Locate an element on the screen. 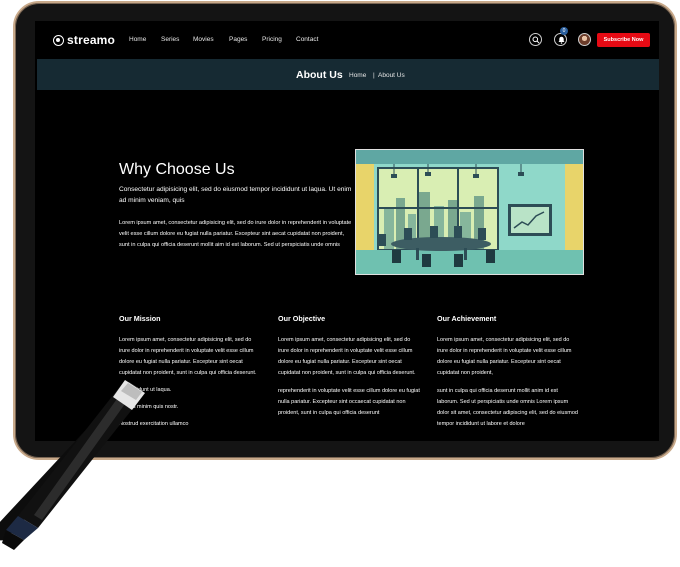  logo: streamo is located at coordinates (84, 40).